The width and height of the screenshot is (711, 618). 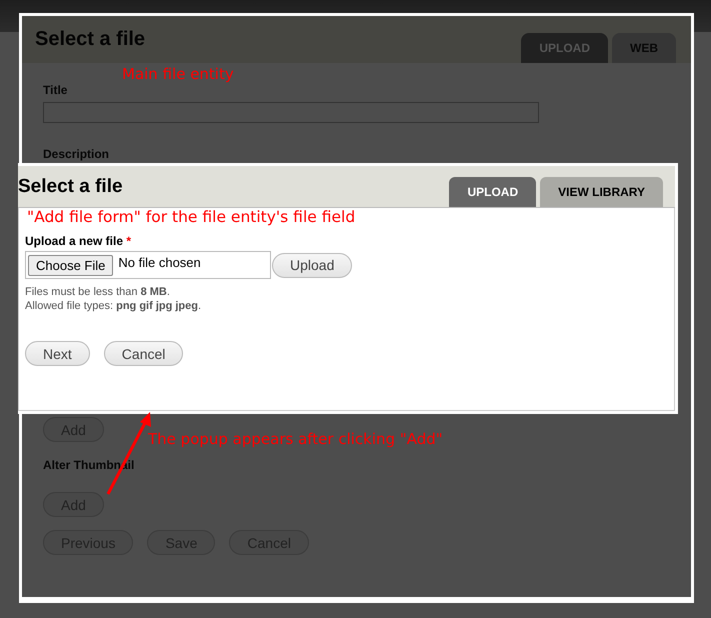 I want to click on action-button: Next, so click(x=57, y=353).